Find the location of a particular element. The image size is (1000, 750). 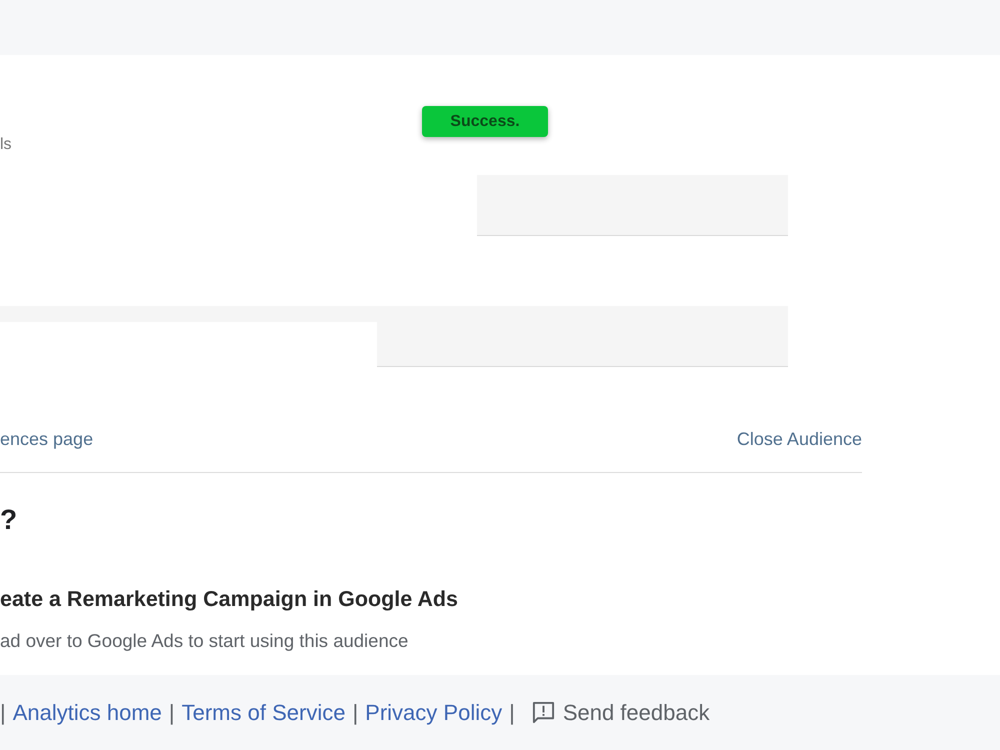

step-title: eate a Remarketing Campaign in Google Ads is located at coordinates (229, 599).